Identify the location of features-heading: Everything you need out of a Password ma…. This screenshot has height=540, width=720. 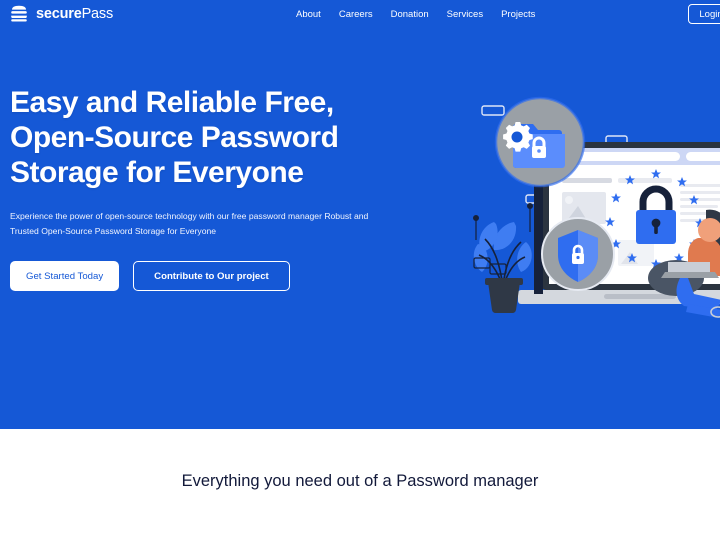
(360, 481).